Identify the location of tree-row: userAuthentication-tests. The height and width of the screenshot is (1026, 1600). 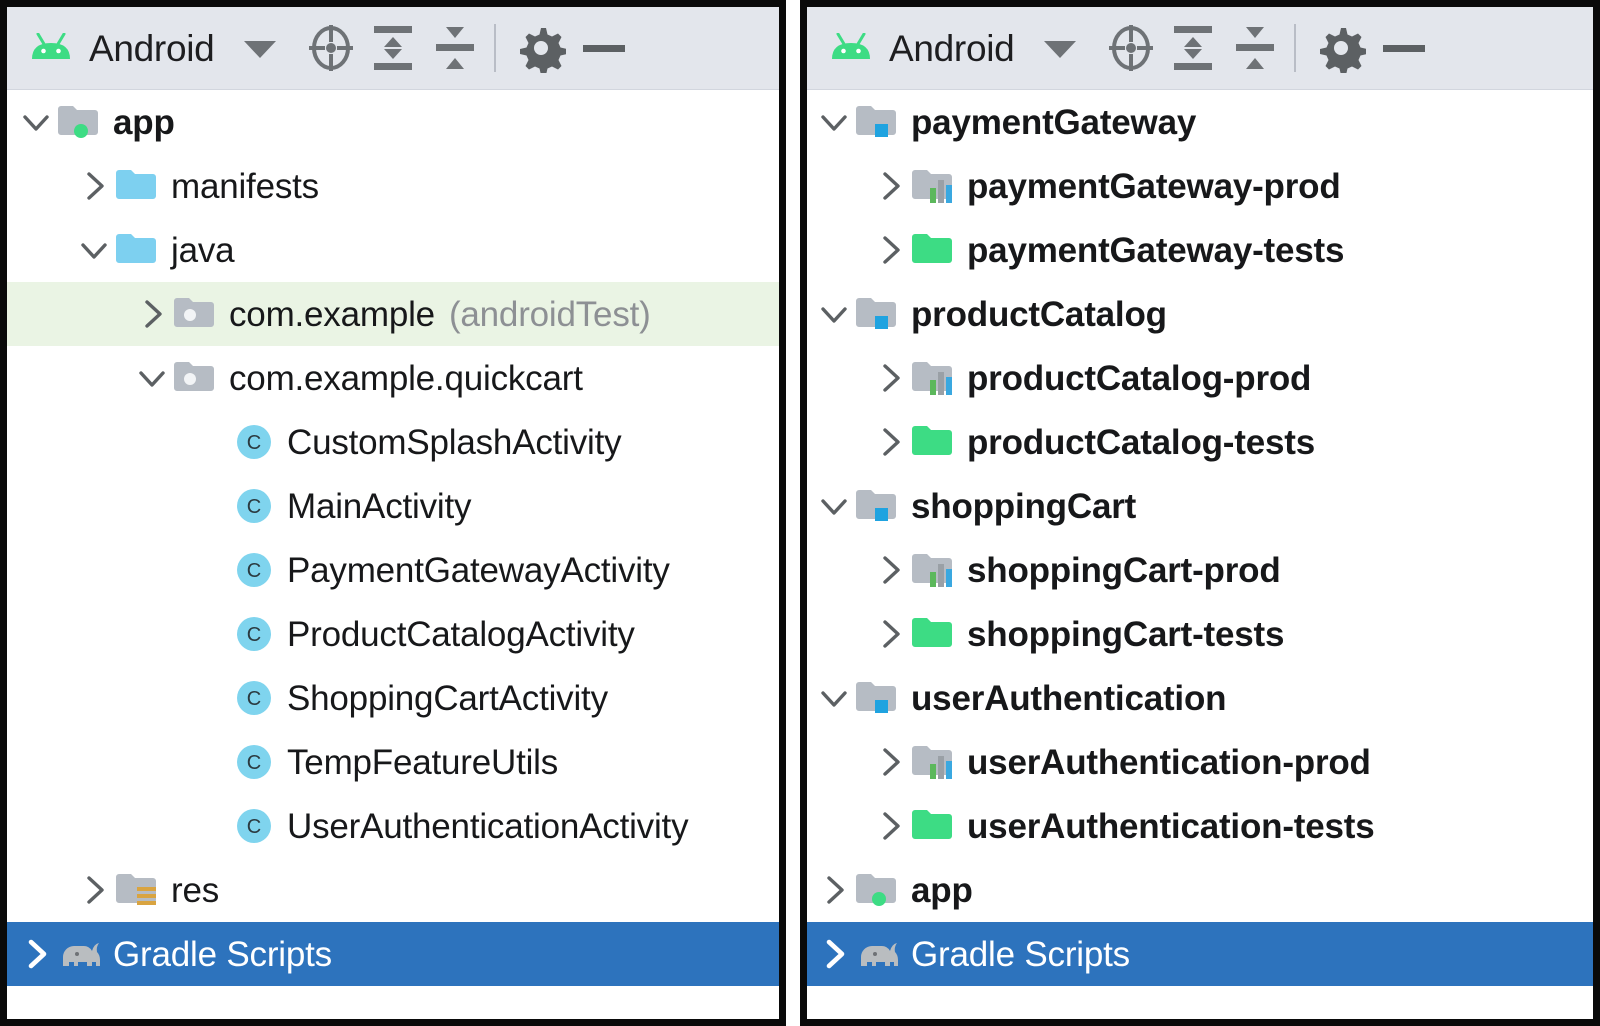
(1200, 826).